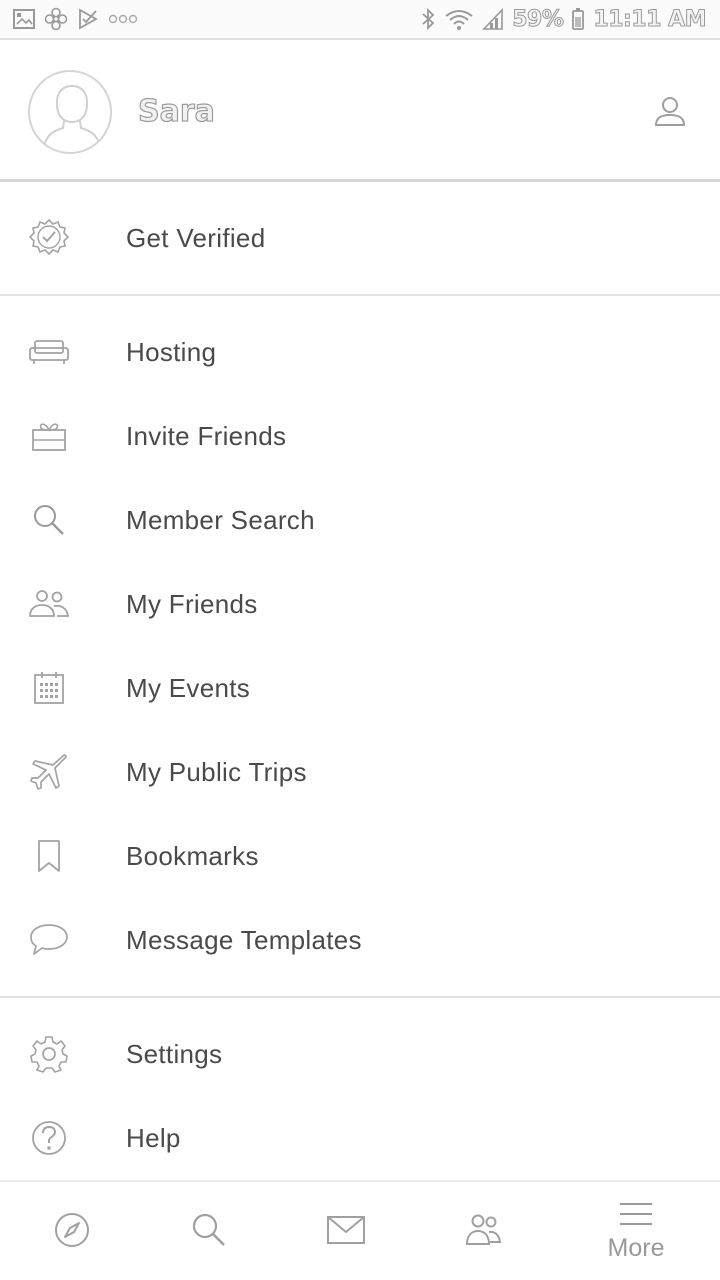 This screenshot has width=720, height=1280. I want to click on gear-icon, so click(49, 1054).